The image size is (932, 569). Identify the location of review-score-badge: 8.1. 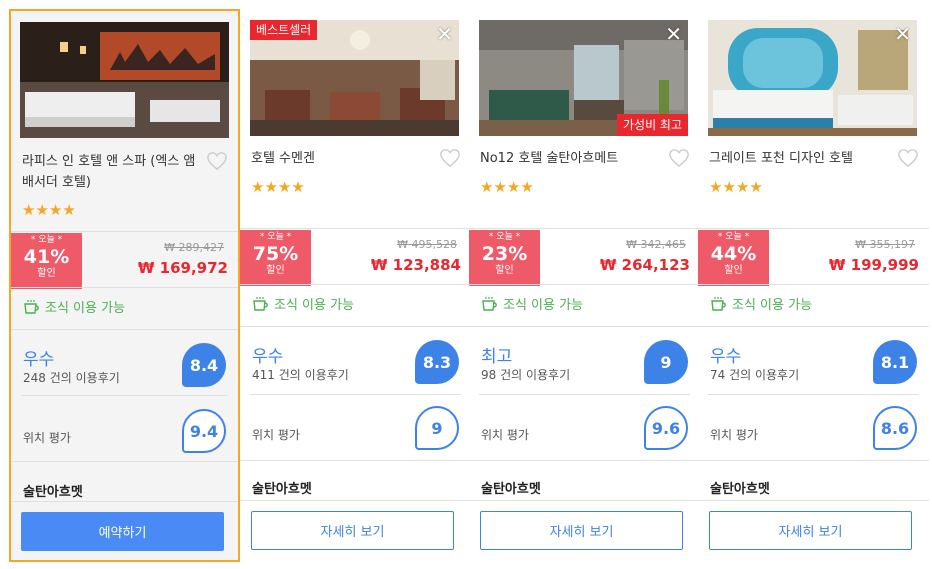
(895, 362).